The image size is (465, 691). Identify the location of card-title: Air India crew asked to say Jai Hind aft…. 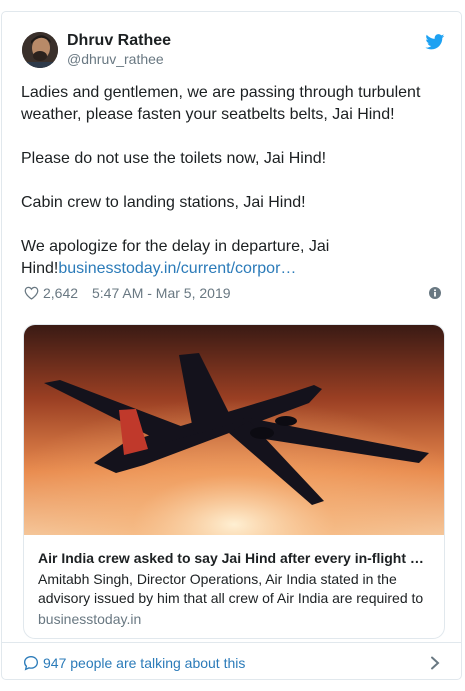
(235, 558).